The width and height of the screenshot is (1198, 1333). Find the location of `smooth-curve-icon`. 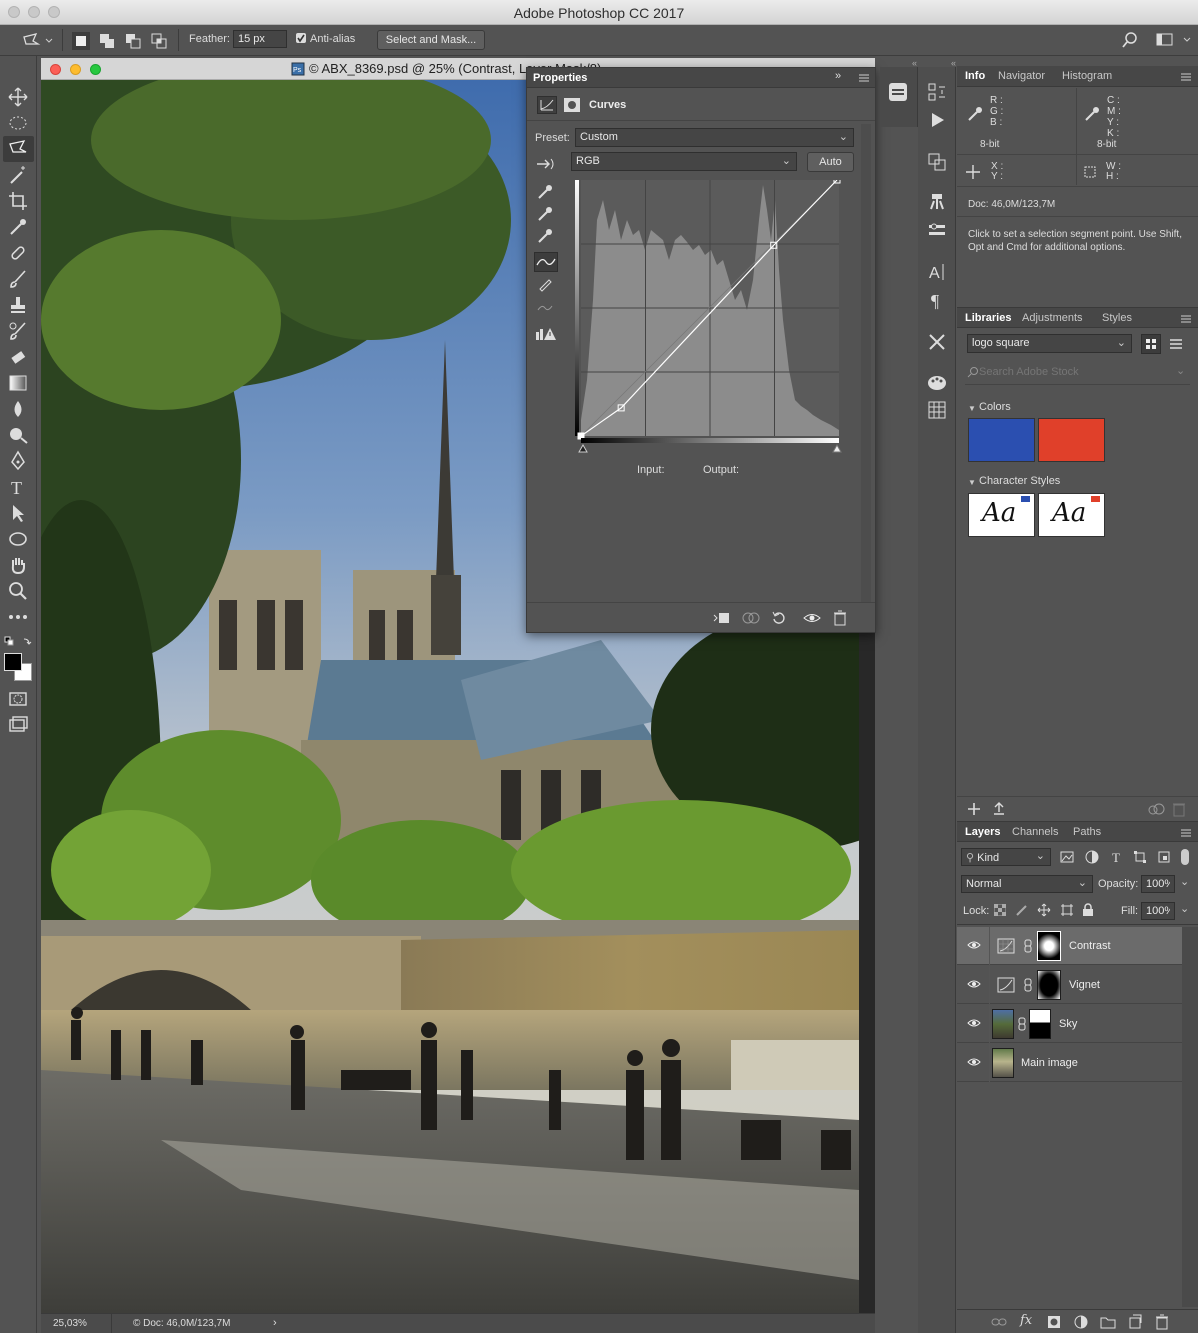

smooth-curve-icon is located at coordinates (545, 308).